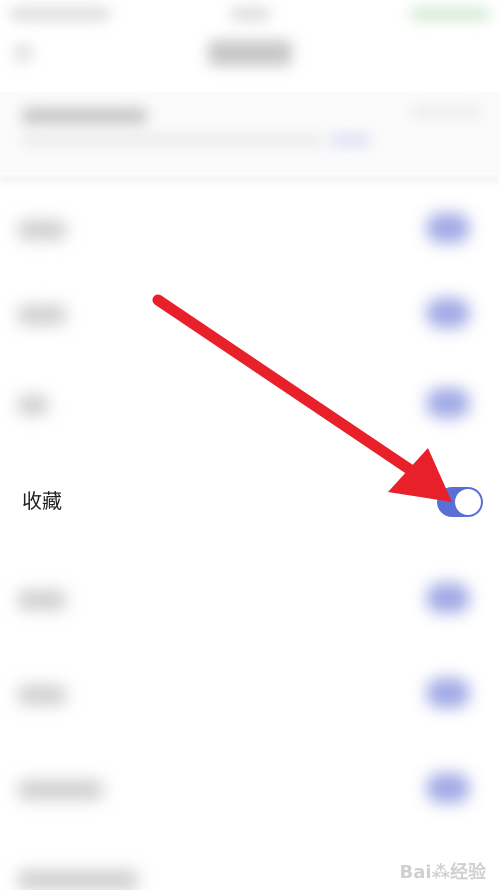  What do you see at coordinates (250, 500) in the screenshot?
I see `list-item-favorites: 收藏` at bounding box center [250, 500].